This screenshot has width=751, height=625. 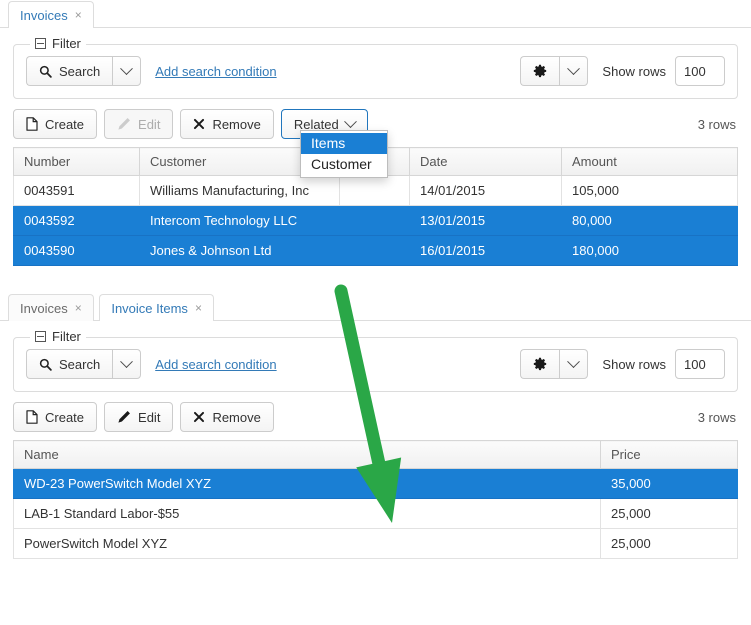 I want to click on cell-name: PowerSwitch Model XYZ, so click(x=307, y=543).